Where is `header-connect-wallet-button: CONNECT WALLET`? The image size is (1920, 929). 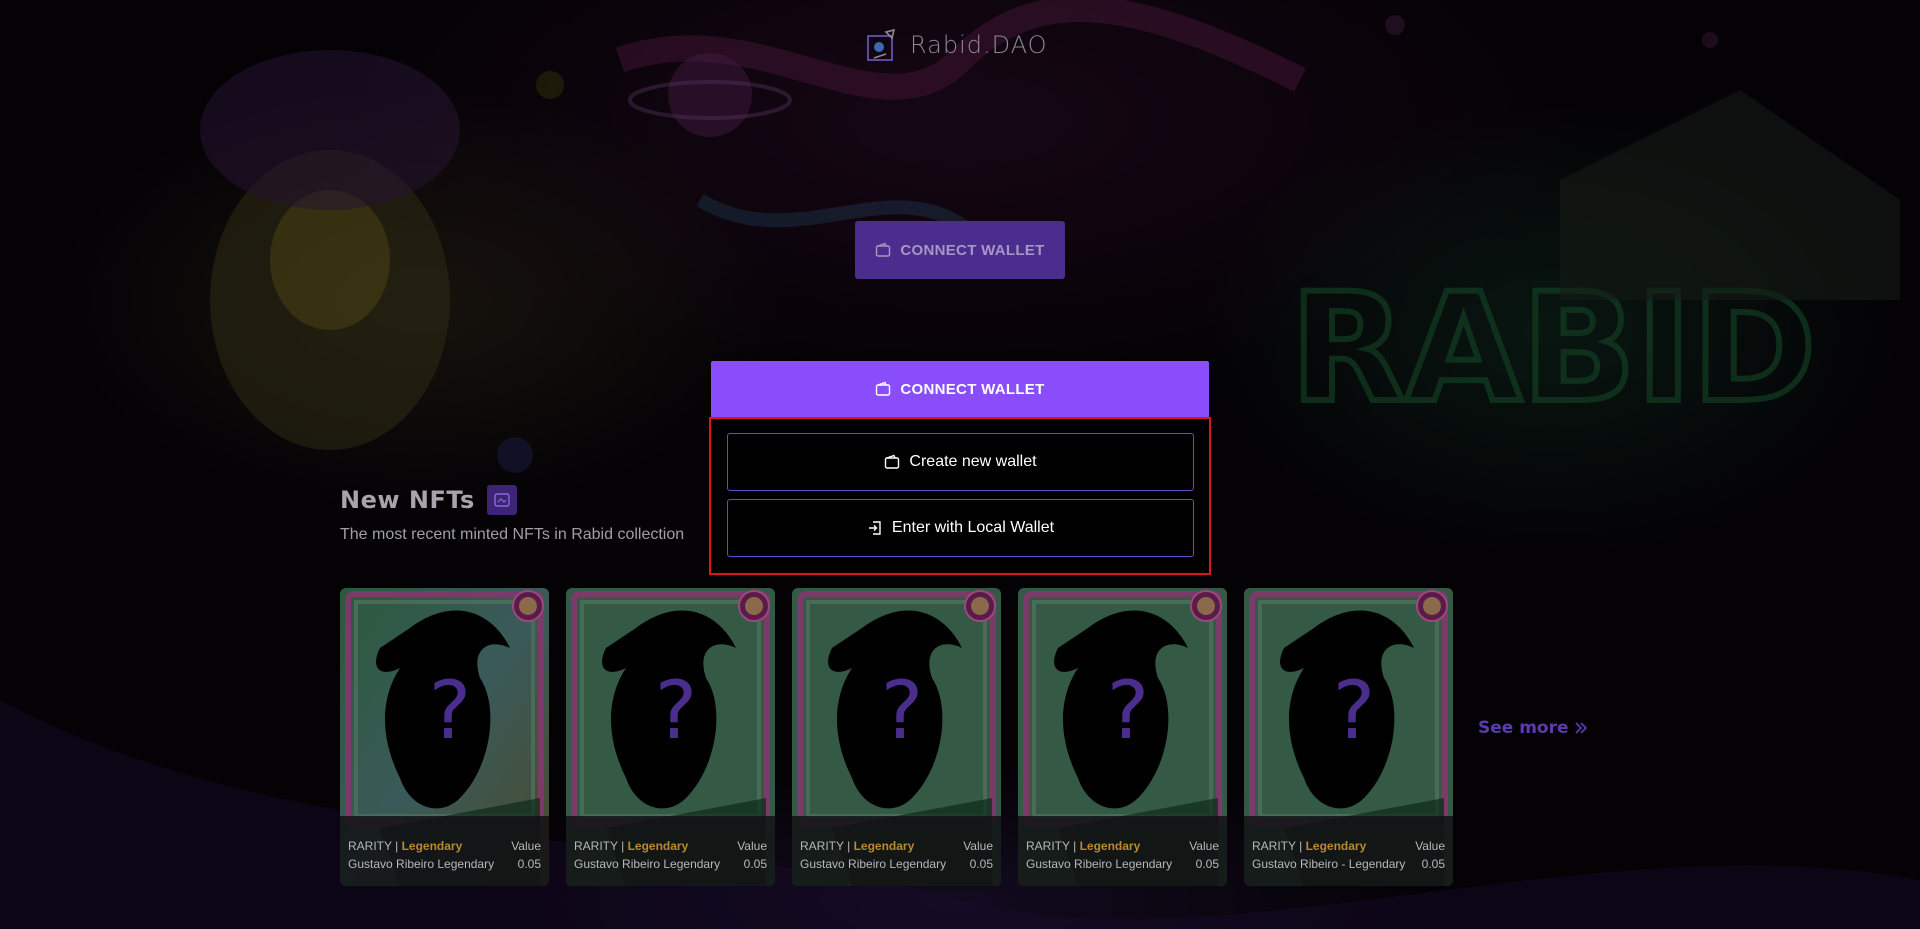 header-connect-wallet-button: CONNECT WALLET is located at coordinates (960, 250).